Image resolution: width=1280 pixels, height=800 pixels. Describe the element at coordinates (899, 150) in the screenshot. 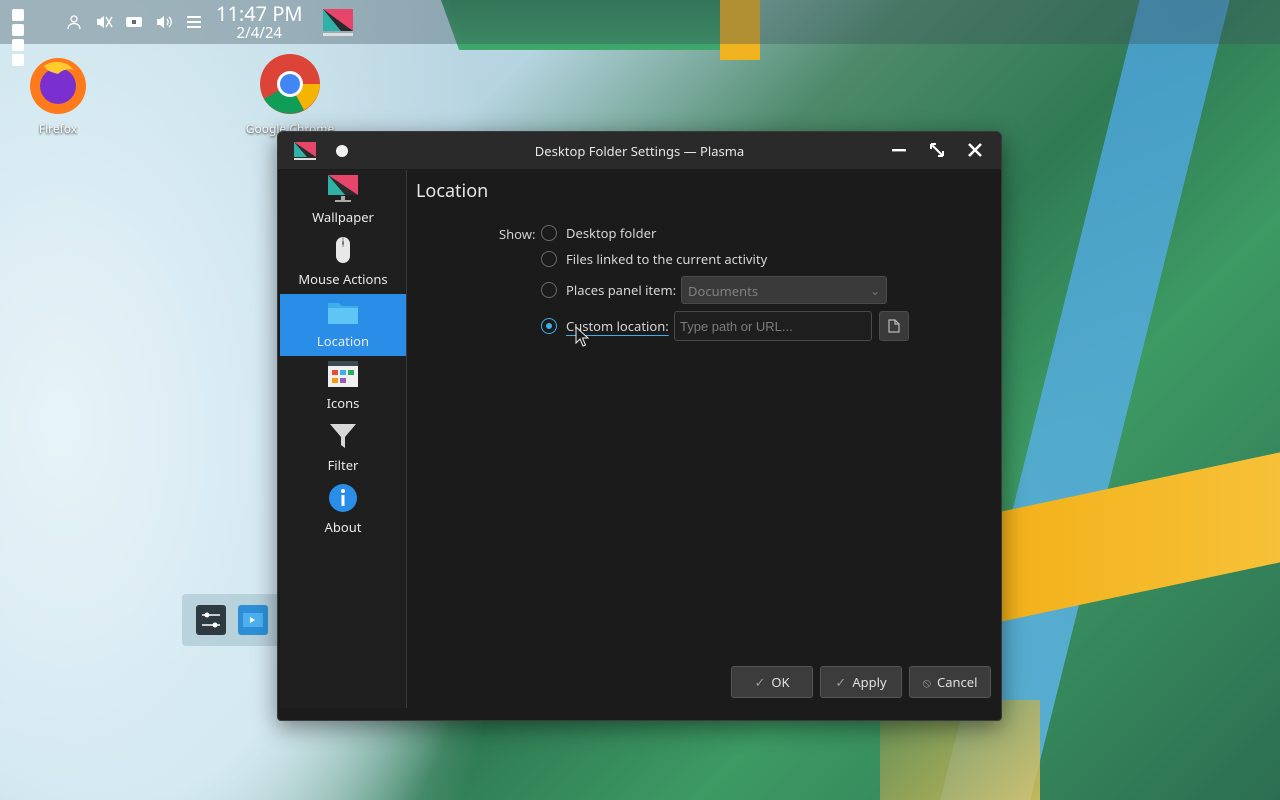

I see `minimize-button` at that location.